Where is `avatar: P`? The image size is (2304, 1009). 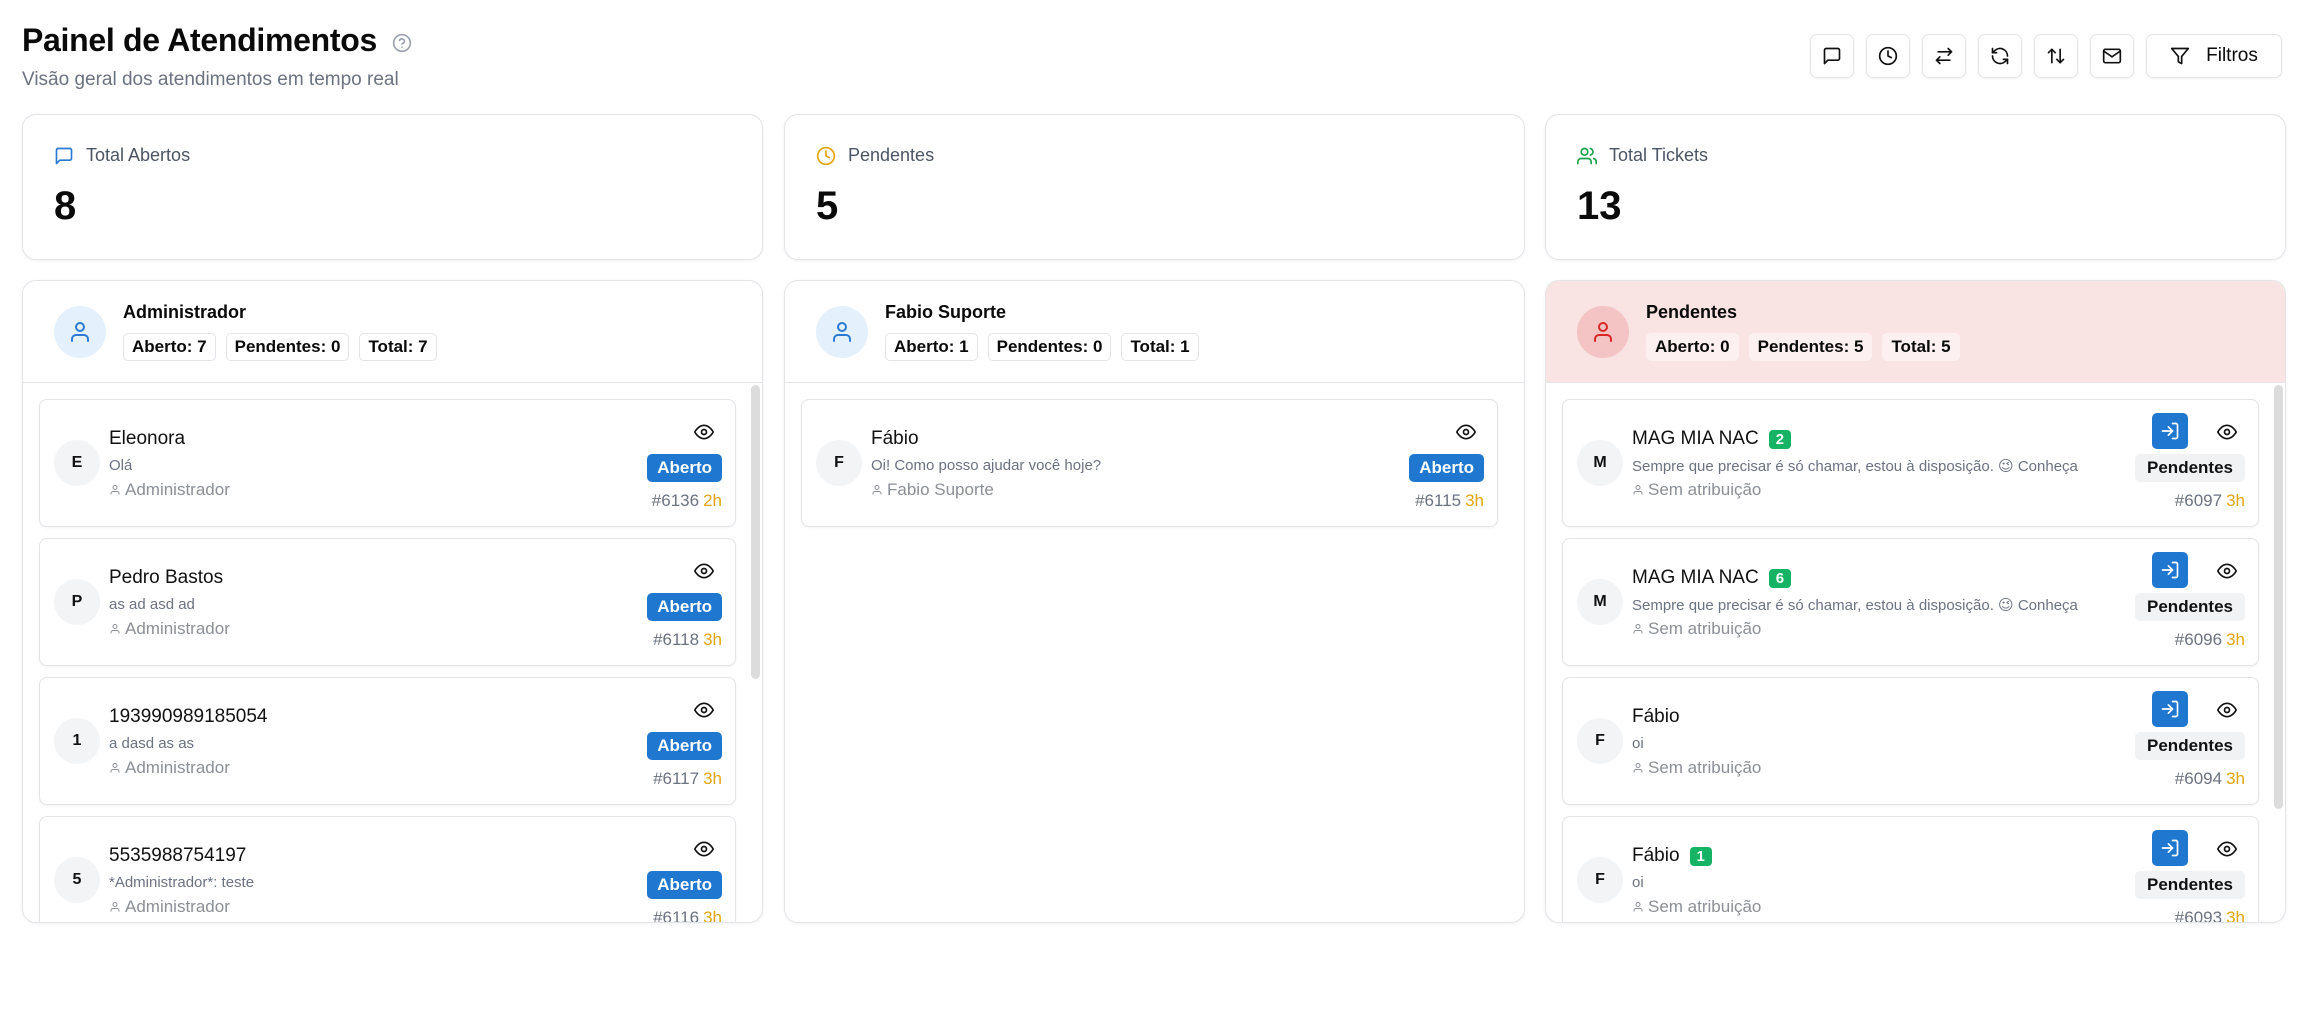 avatar: P is located at coordinates (77, 602).